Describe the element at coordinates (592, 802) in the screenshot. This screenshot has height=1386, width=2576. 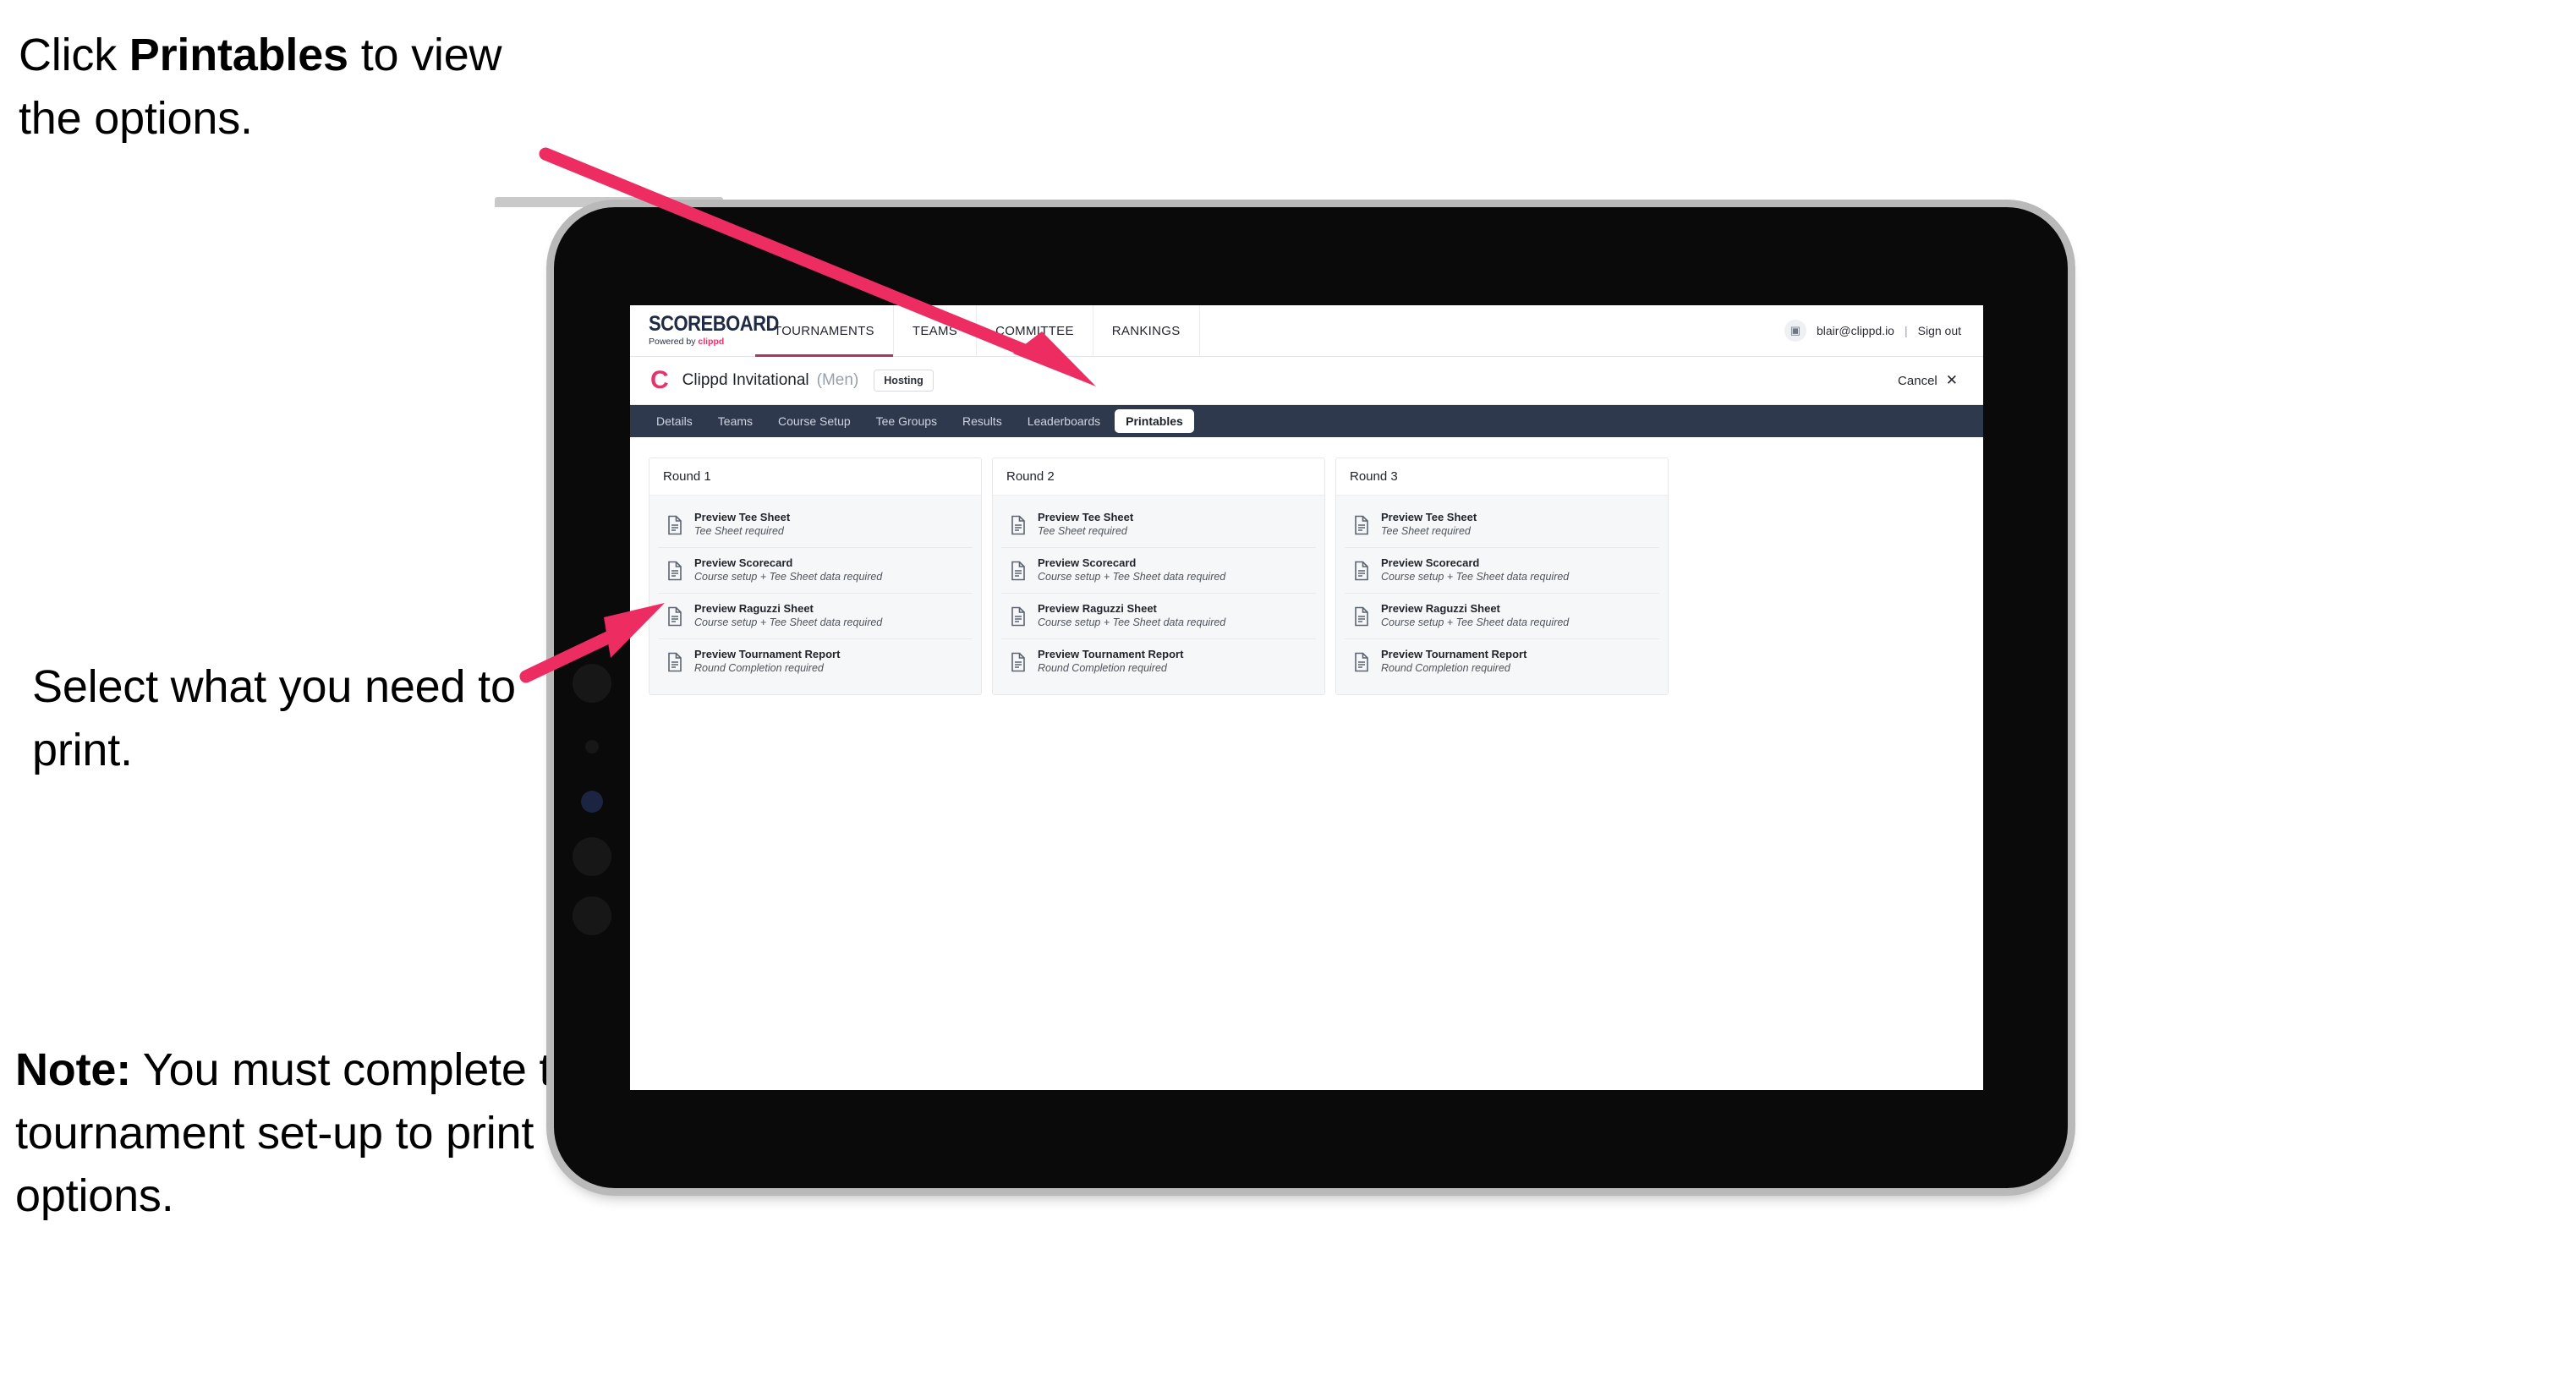
I see `tablet-sensor-dot` at that location.